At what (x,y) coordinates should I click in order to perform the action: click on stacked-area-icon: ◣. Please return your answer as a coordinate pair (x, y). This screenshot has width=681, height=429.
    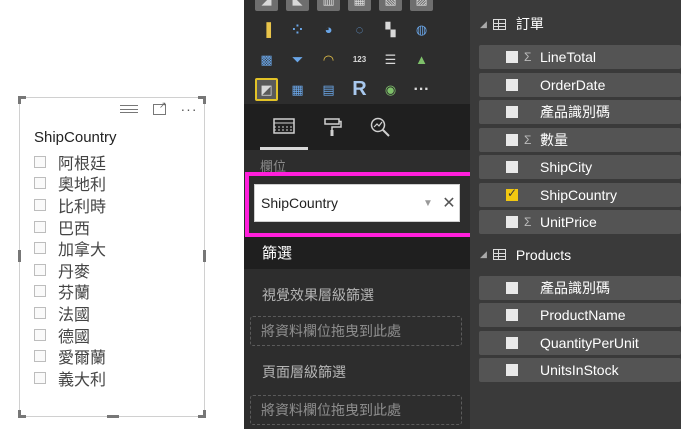
    Looking at the image, I should click on (297, 5).